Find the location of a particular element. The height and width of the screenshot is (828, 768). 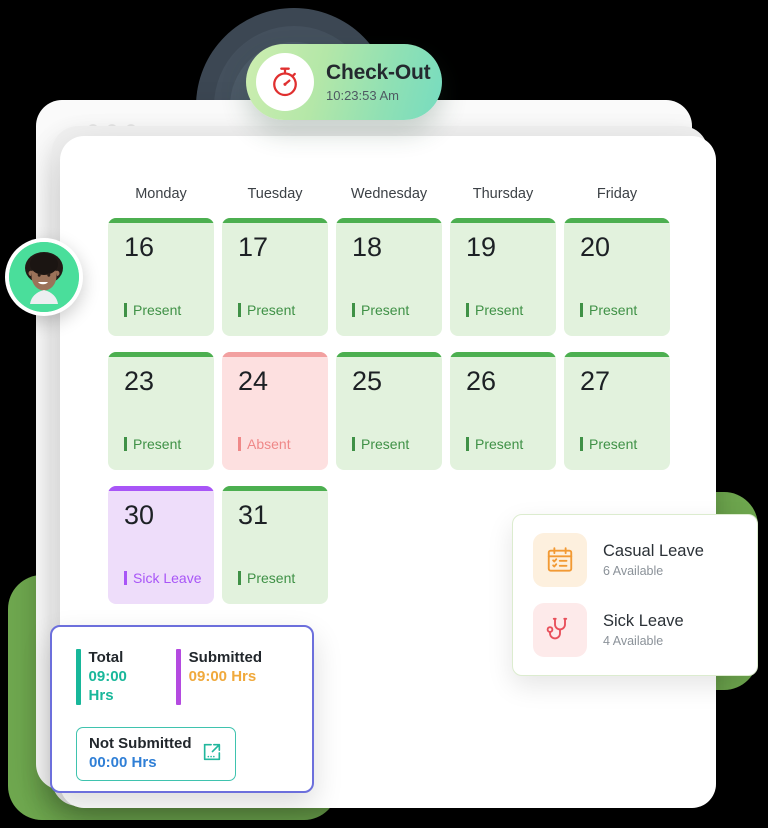

avatar is located at coordinates (44, 277).